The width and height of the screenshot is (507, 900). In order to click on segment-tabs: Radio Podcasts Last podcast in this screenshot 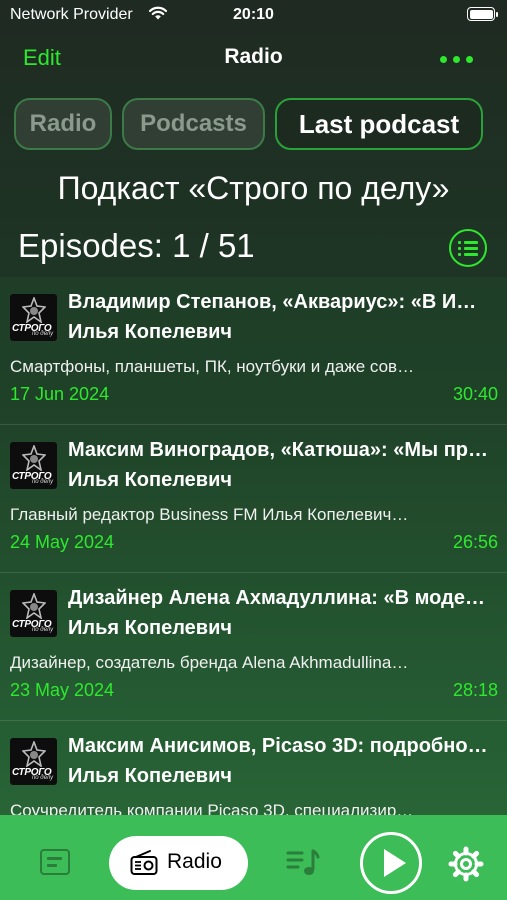, I will do `click(248, 124)`.